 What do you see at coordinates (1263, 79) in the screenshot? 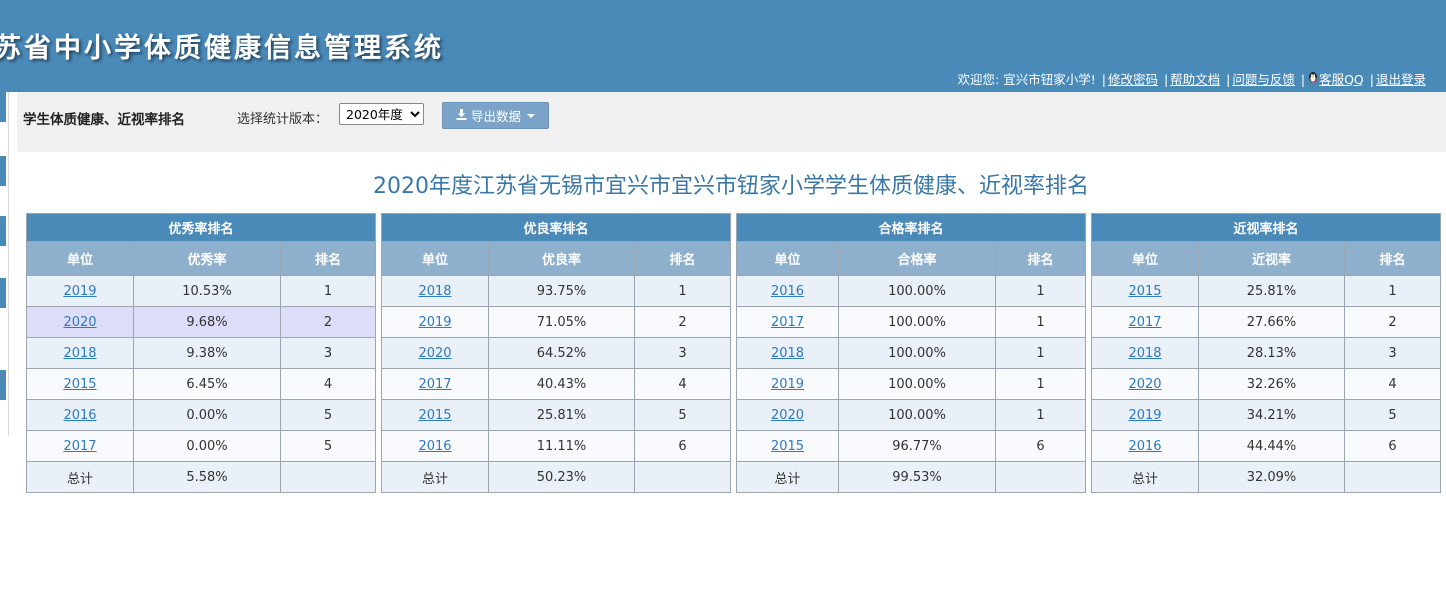
I see `feedback-link: 问题与反馈` at bounding box center [1263, 79].